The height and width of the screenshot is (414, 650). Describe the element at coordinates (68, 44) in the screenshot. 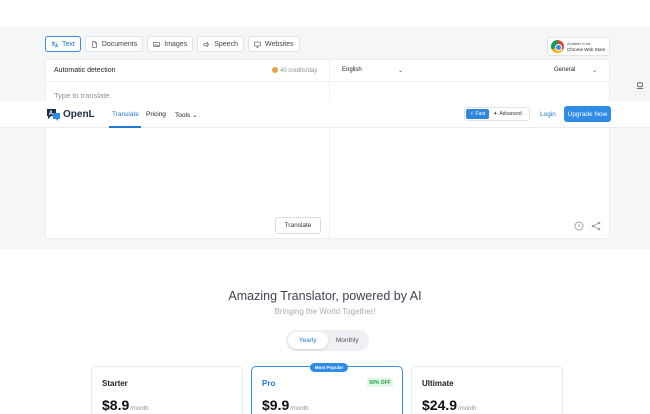

I see `tab-text-label: Text` at that location.